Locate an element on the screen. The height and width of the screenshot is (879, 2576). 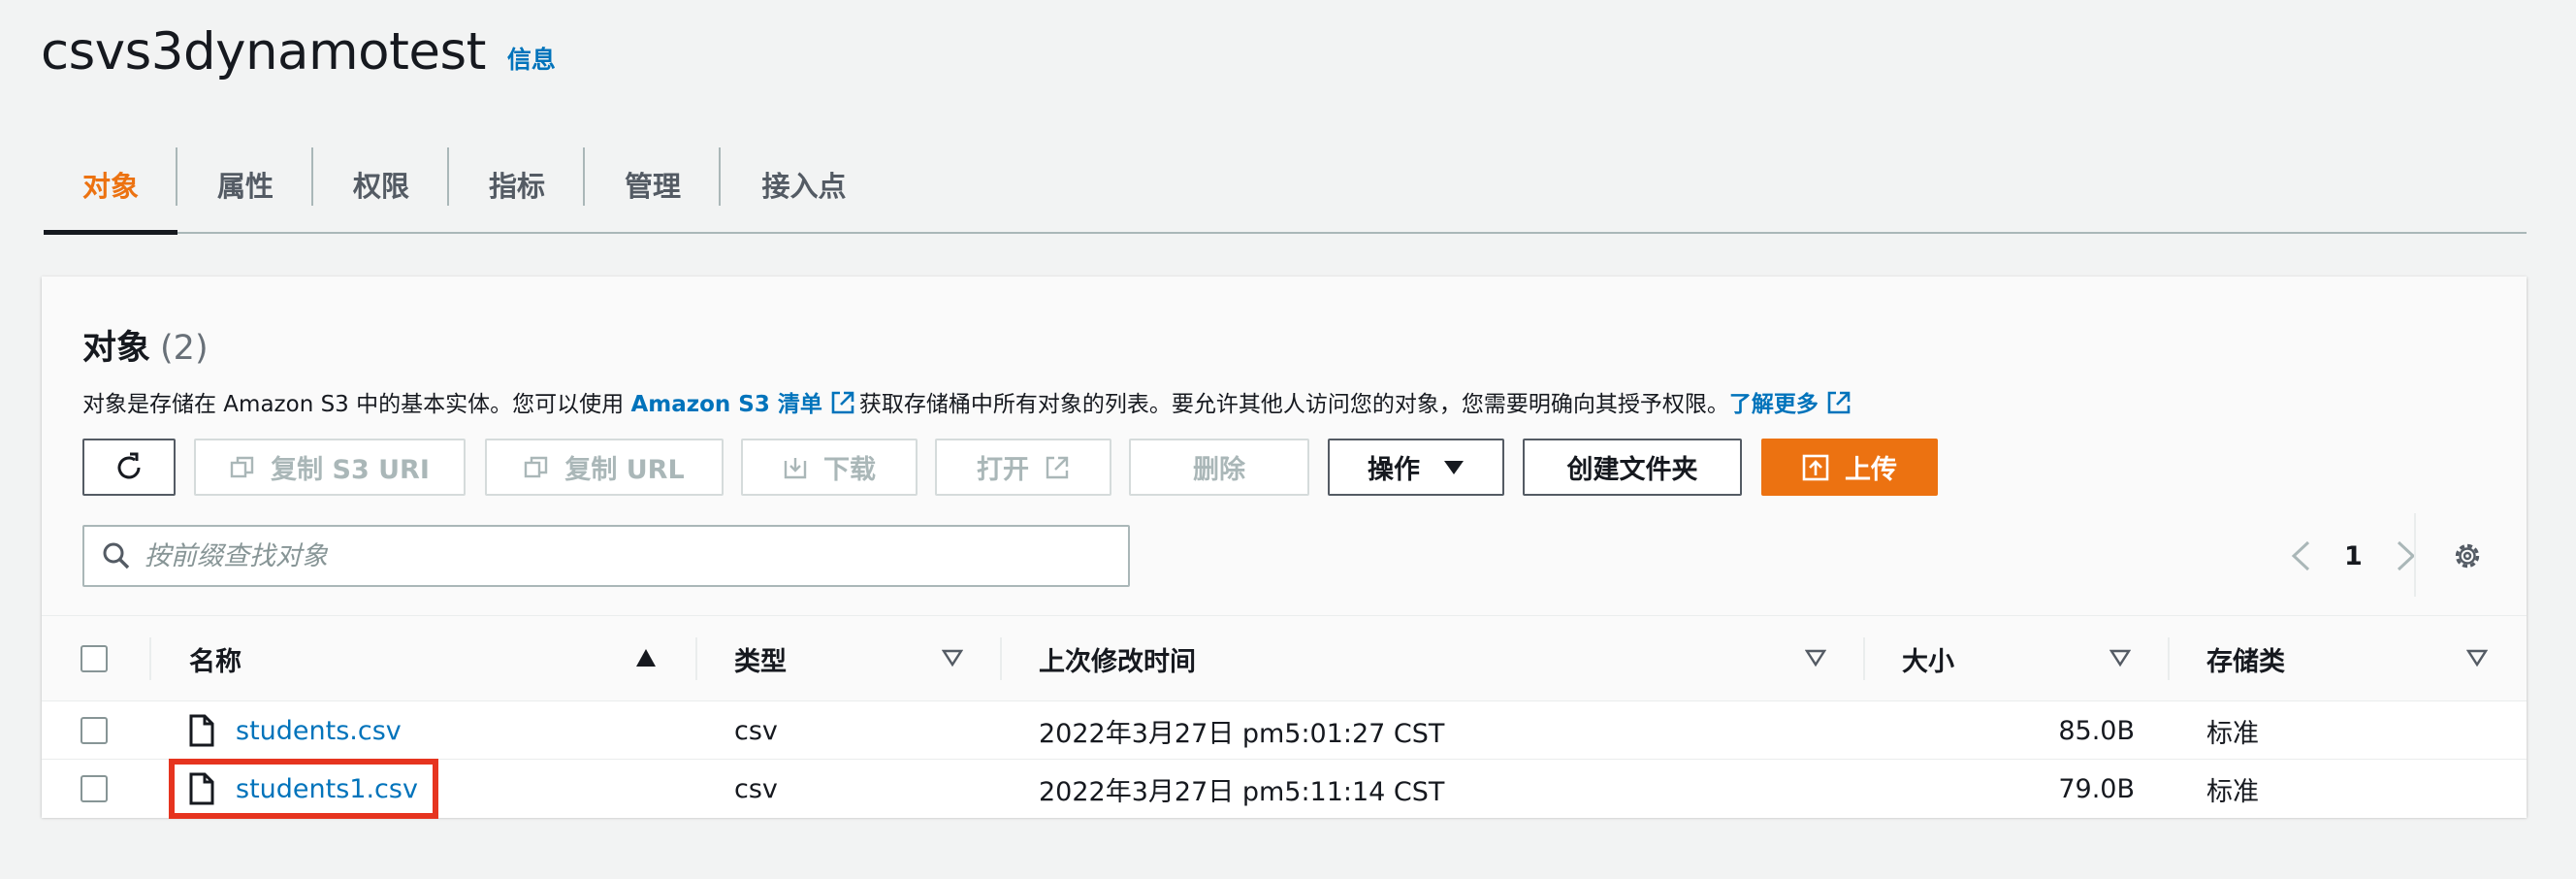
button-label: 复制 URL is located at coordinates (624, 470).